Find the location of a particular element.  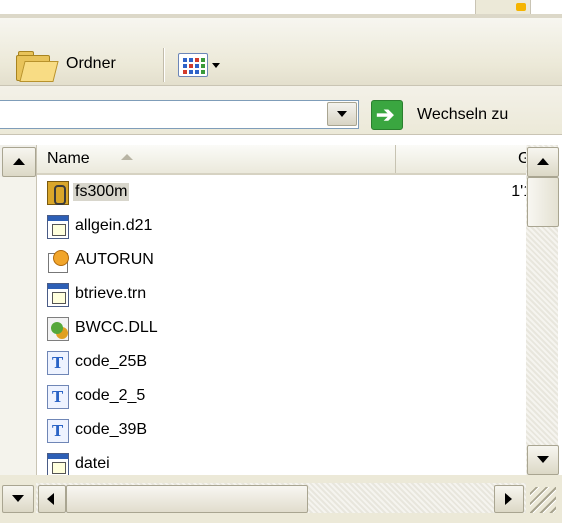

file-name: fs300m is located at coordinates (101, 192).